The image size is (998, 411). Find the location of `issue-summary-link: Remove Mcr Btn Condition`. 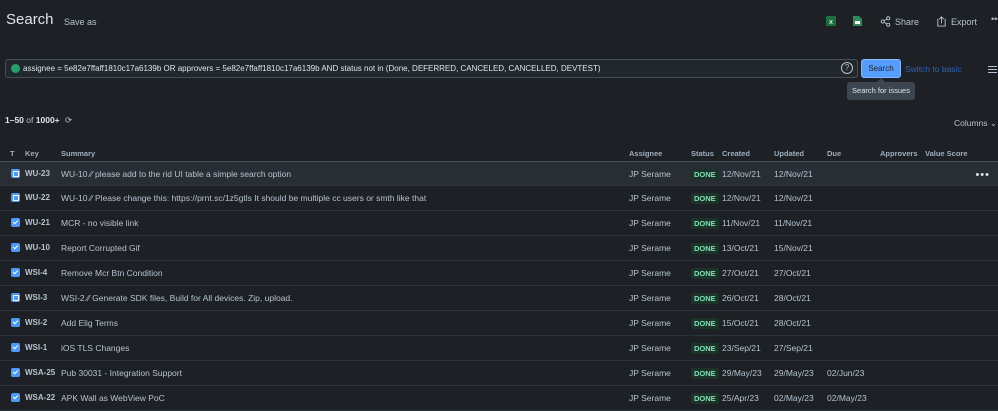

issue-summary-link: Remove Mcr Btn Condition is located at coordinates (112, 273).